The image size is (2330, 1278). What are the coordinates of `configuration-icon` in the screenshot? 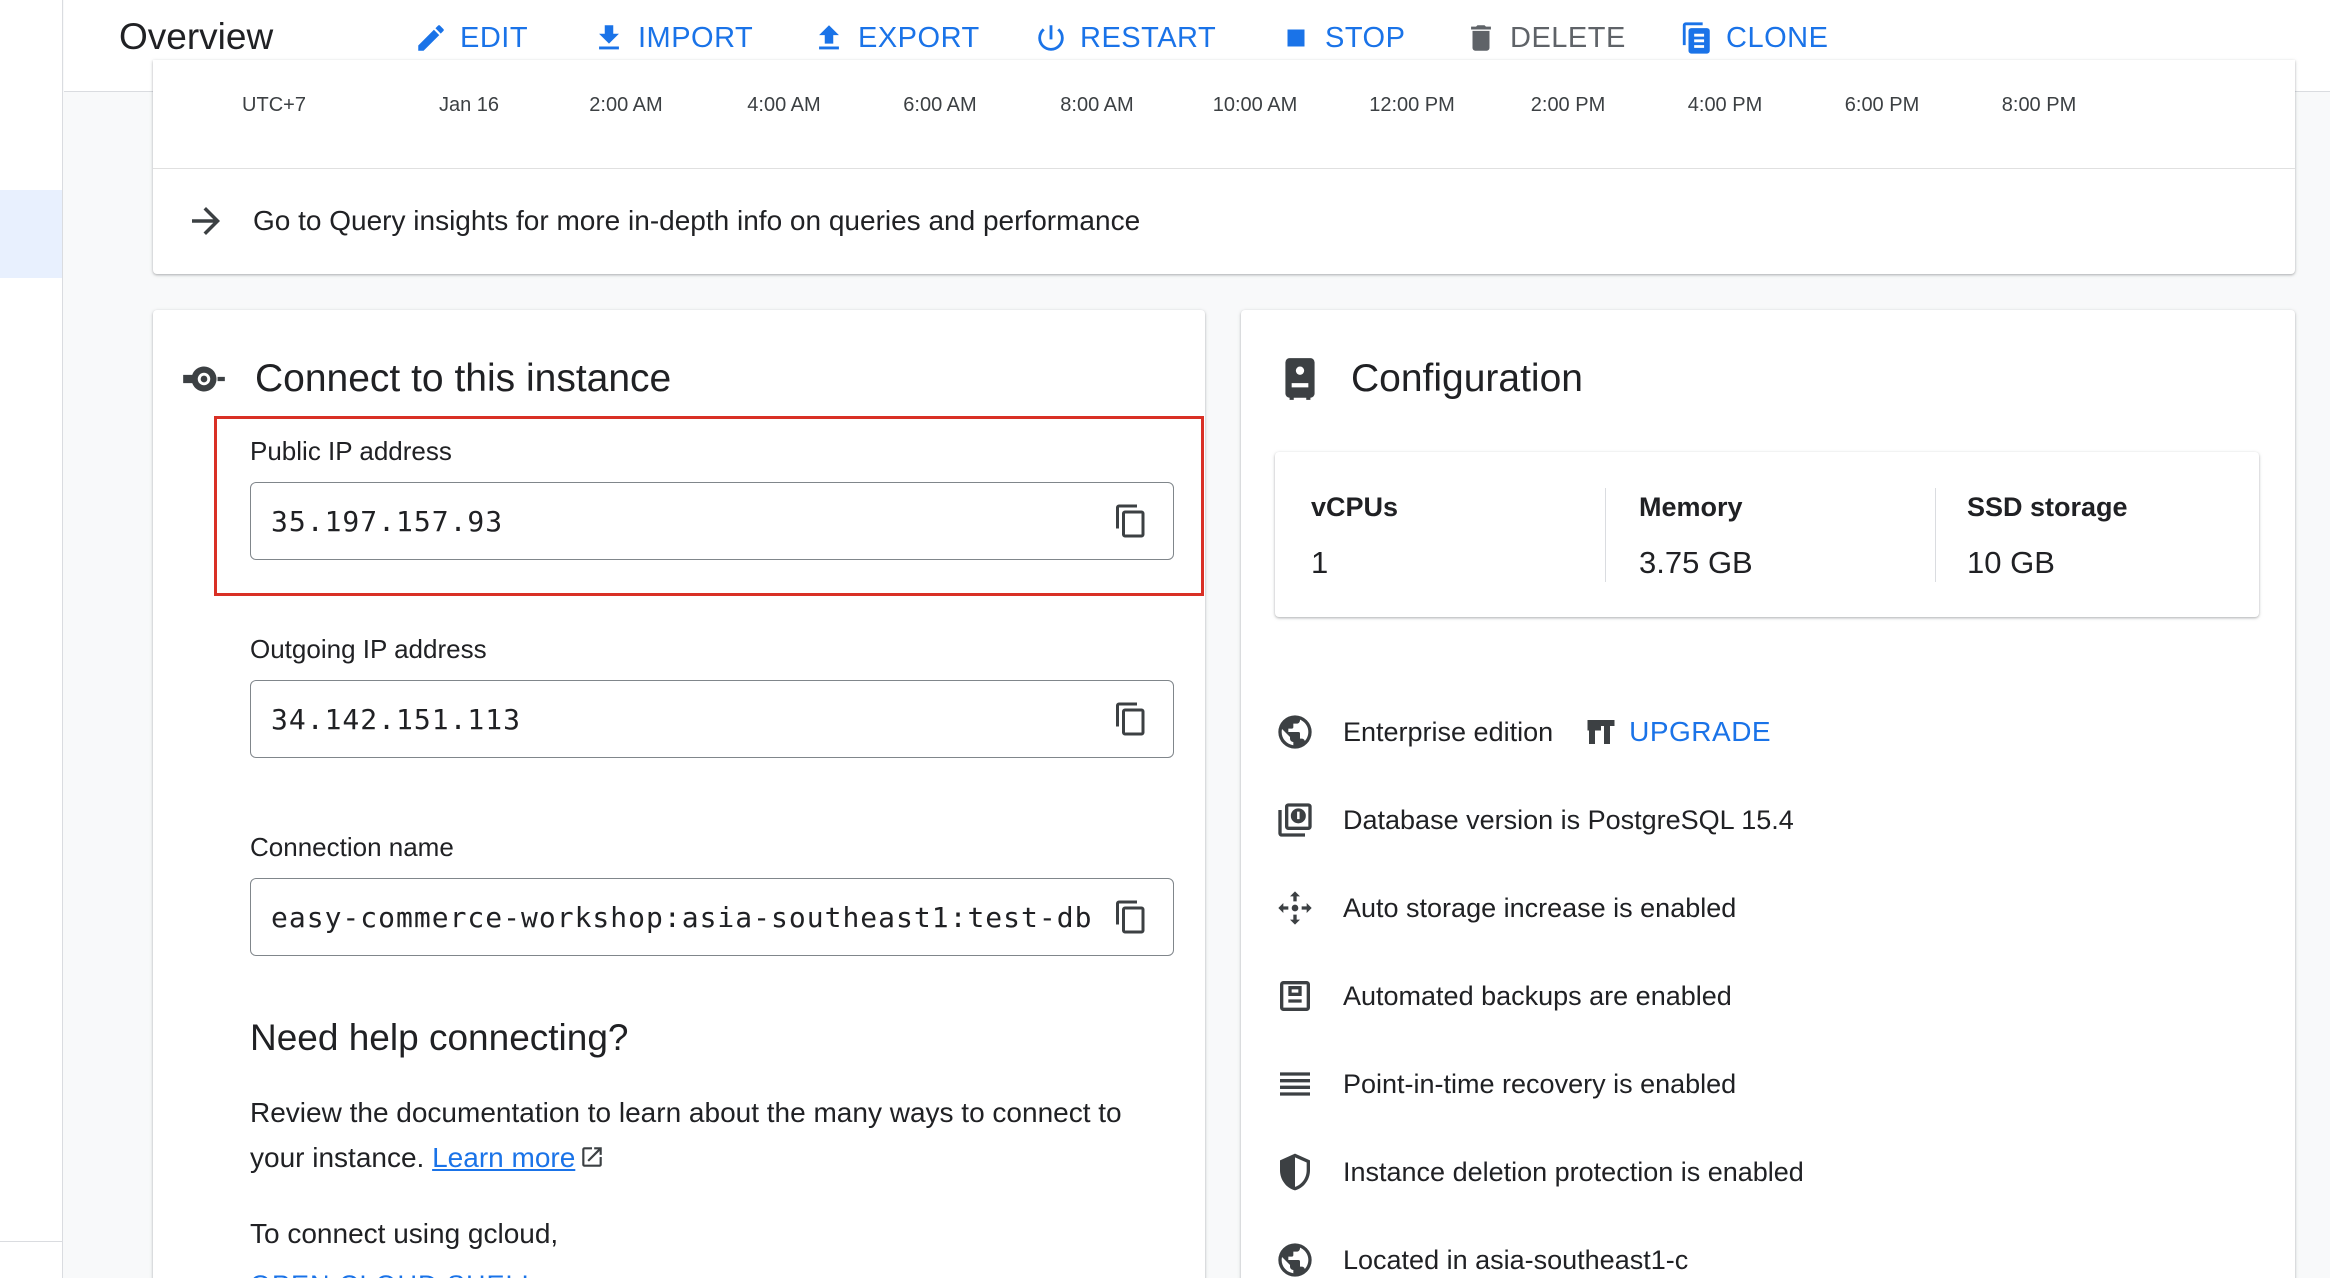 It's located at (1300, 379).